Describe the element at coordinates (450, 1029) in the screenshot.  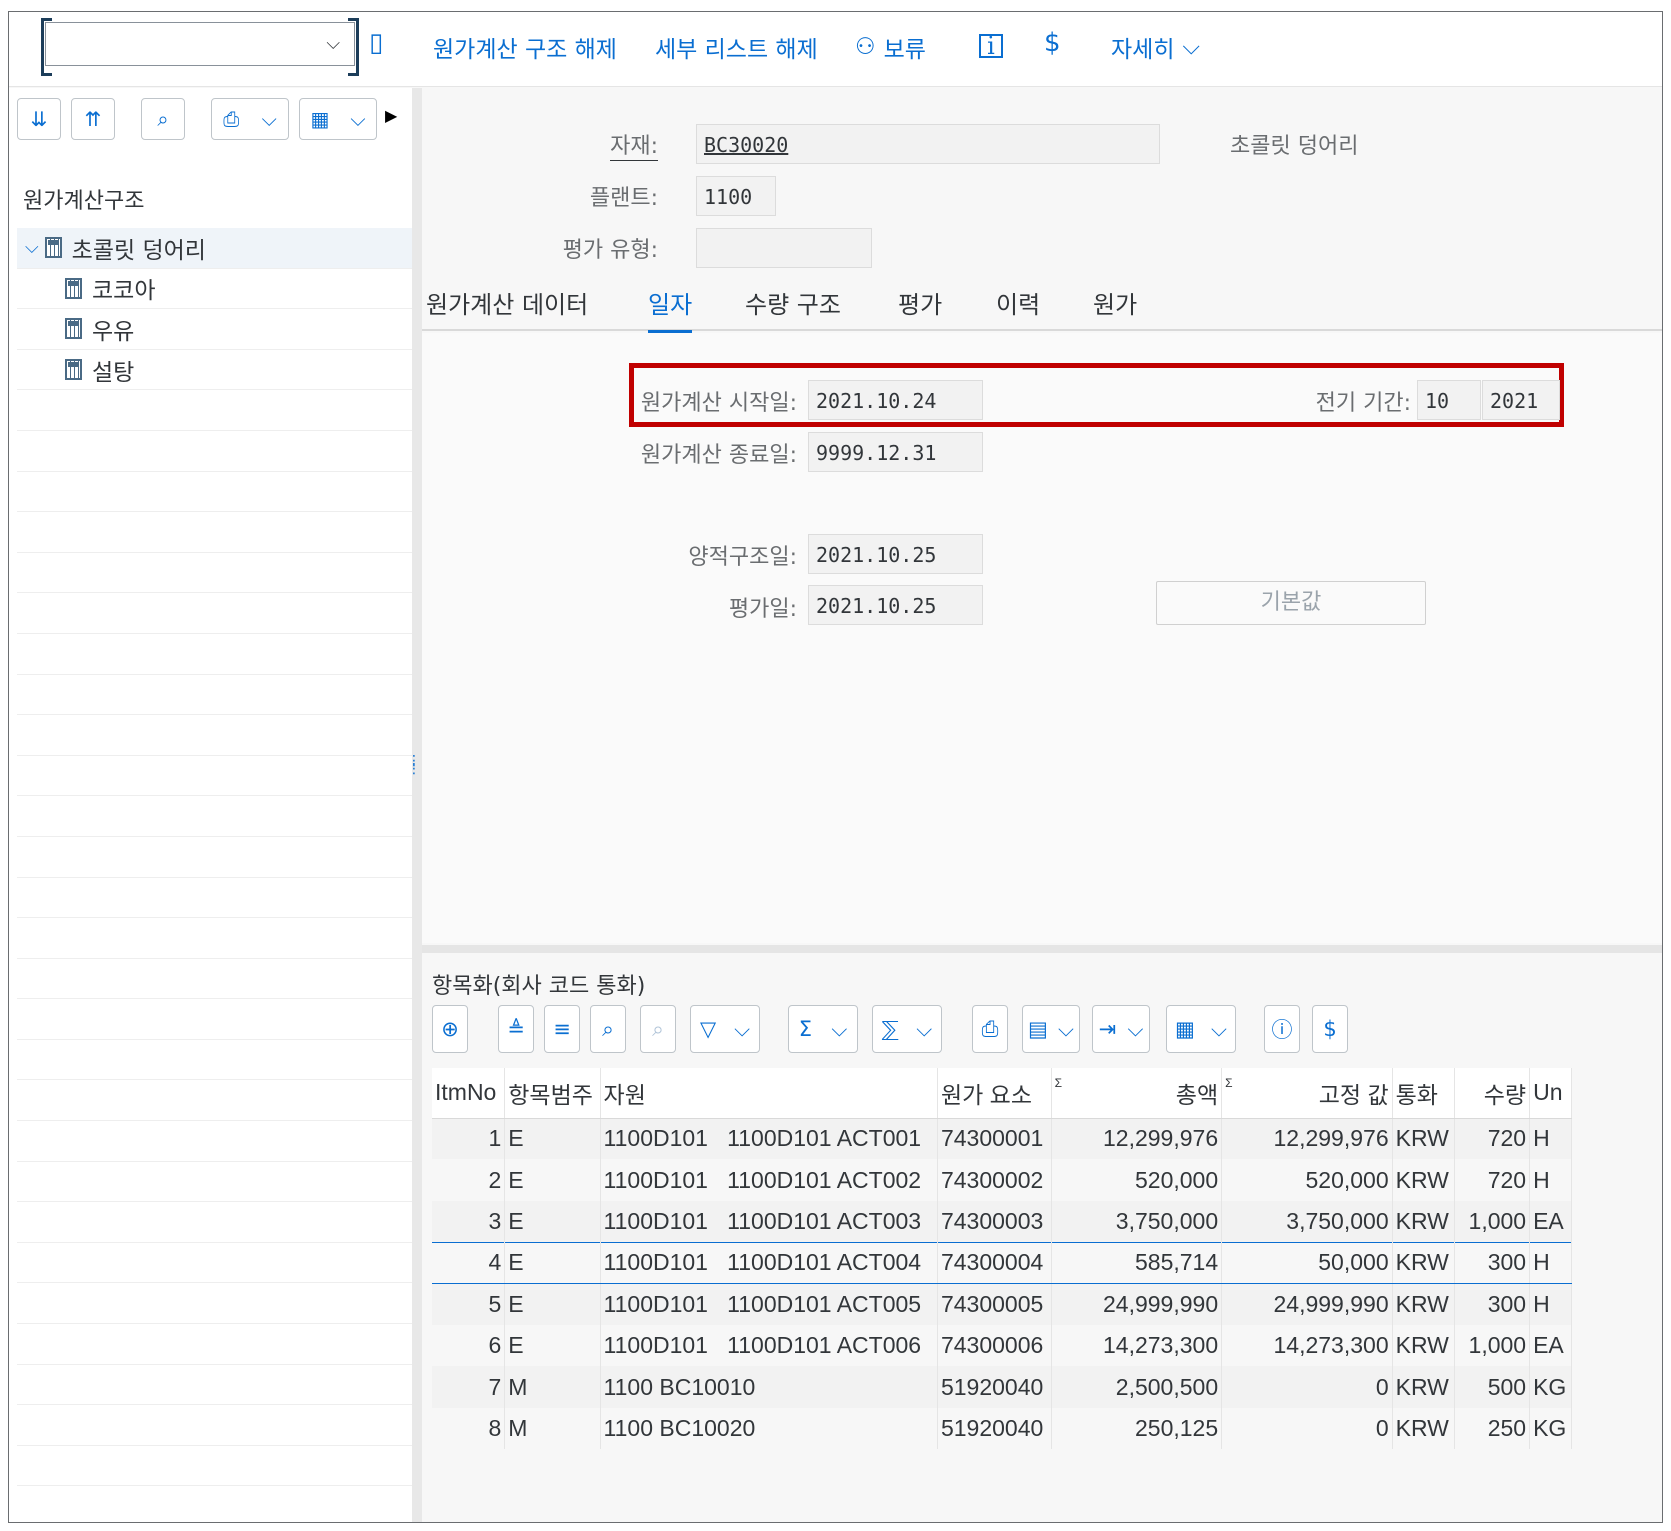
I see `details-icon: ⊕` at that location.